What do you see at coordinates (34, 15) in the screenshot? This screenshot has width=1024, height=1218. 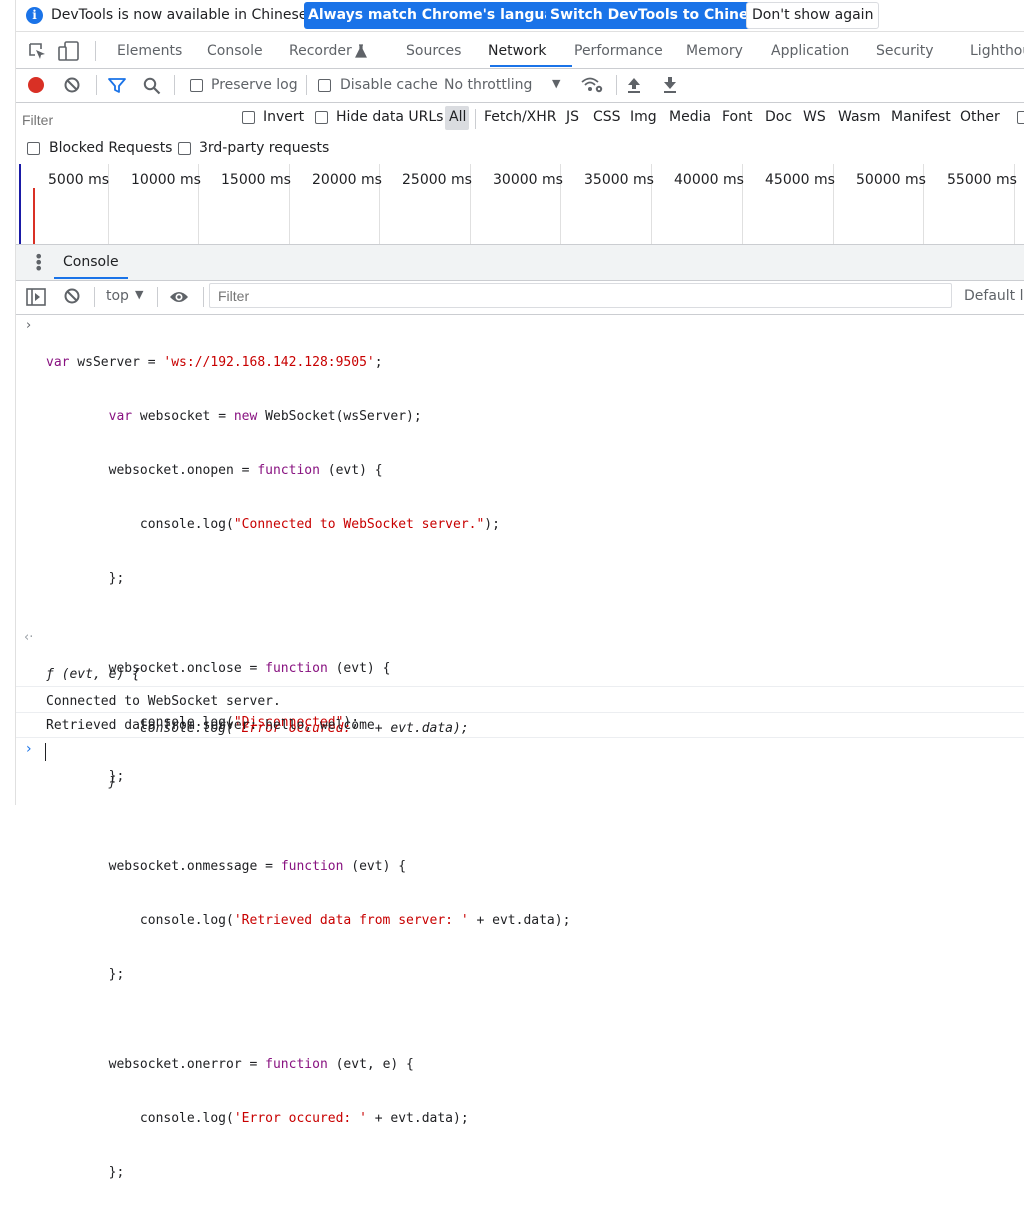 I see `info-icon: i` at bounding box center [34, 15].